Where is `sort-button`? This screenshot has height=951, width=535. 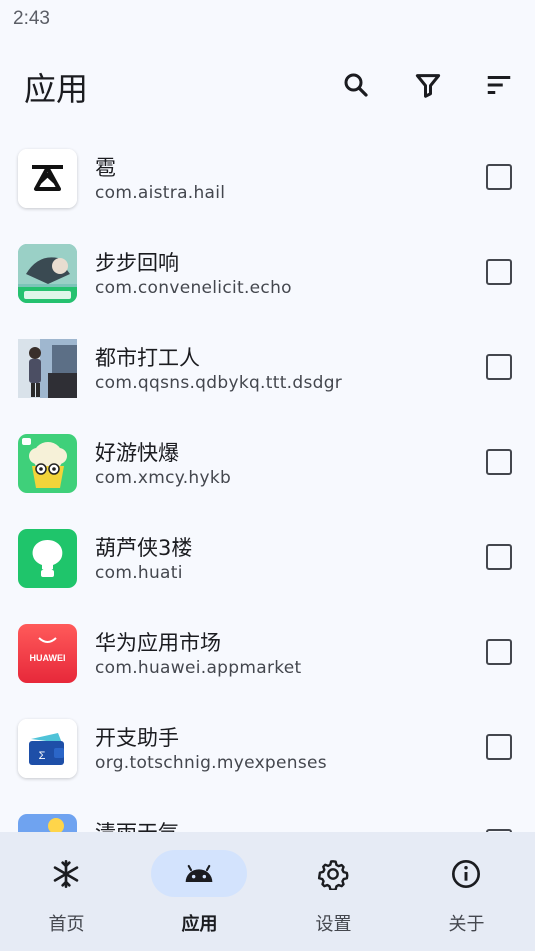
sort-button is located at coordinates (499, 85).